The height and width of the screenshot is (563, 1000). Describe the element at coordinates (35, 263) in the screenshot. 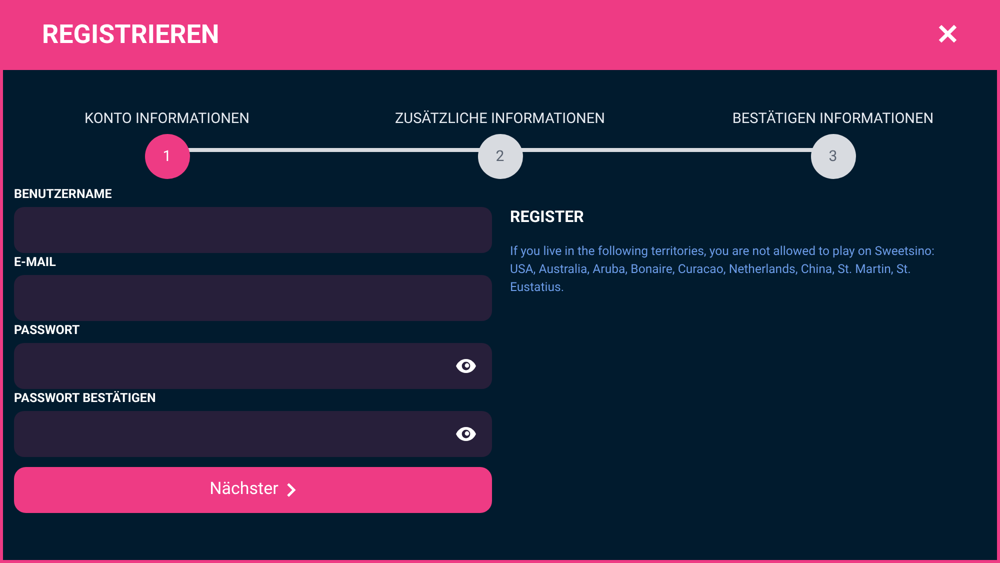

I see `field-label: E-MAIL` at that location.